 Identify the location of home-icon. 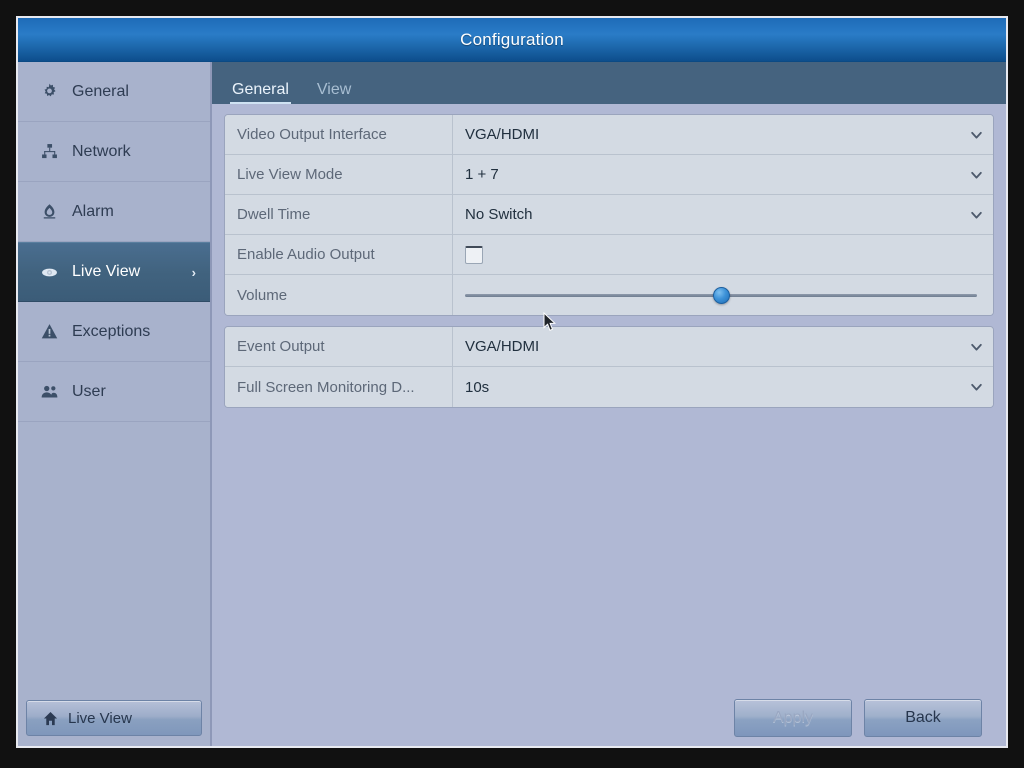
(50, 718).